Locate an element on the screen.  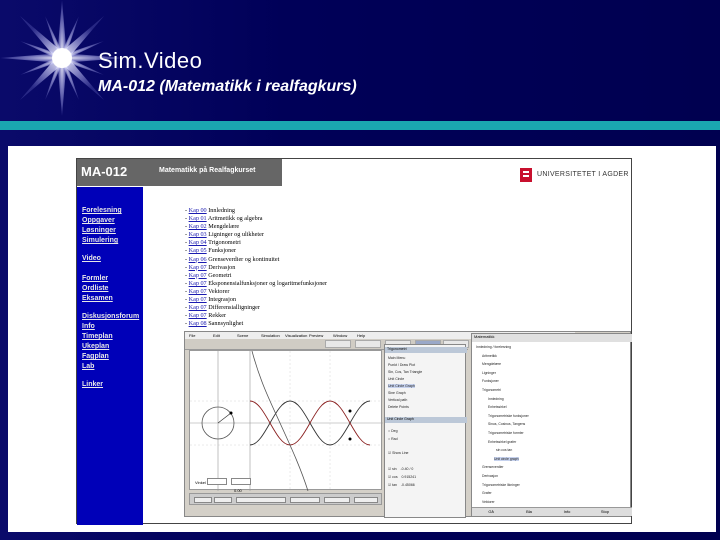
properties-list-item: Sine Graph is located at coordinates (397, 393).